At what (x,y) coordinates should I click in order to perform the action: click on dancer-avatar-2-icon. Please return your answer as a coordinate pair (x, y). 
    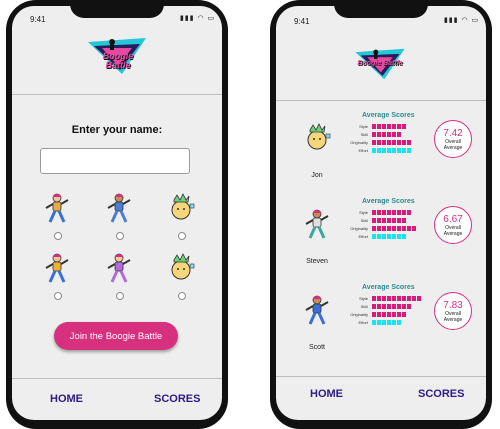
    Looking at the image, I should click on (119, 208).